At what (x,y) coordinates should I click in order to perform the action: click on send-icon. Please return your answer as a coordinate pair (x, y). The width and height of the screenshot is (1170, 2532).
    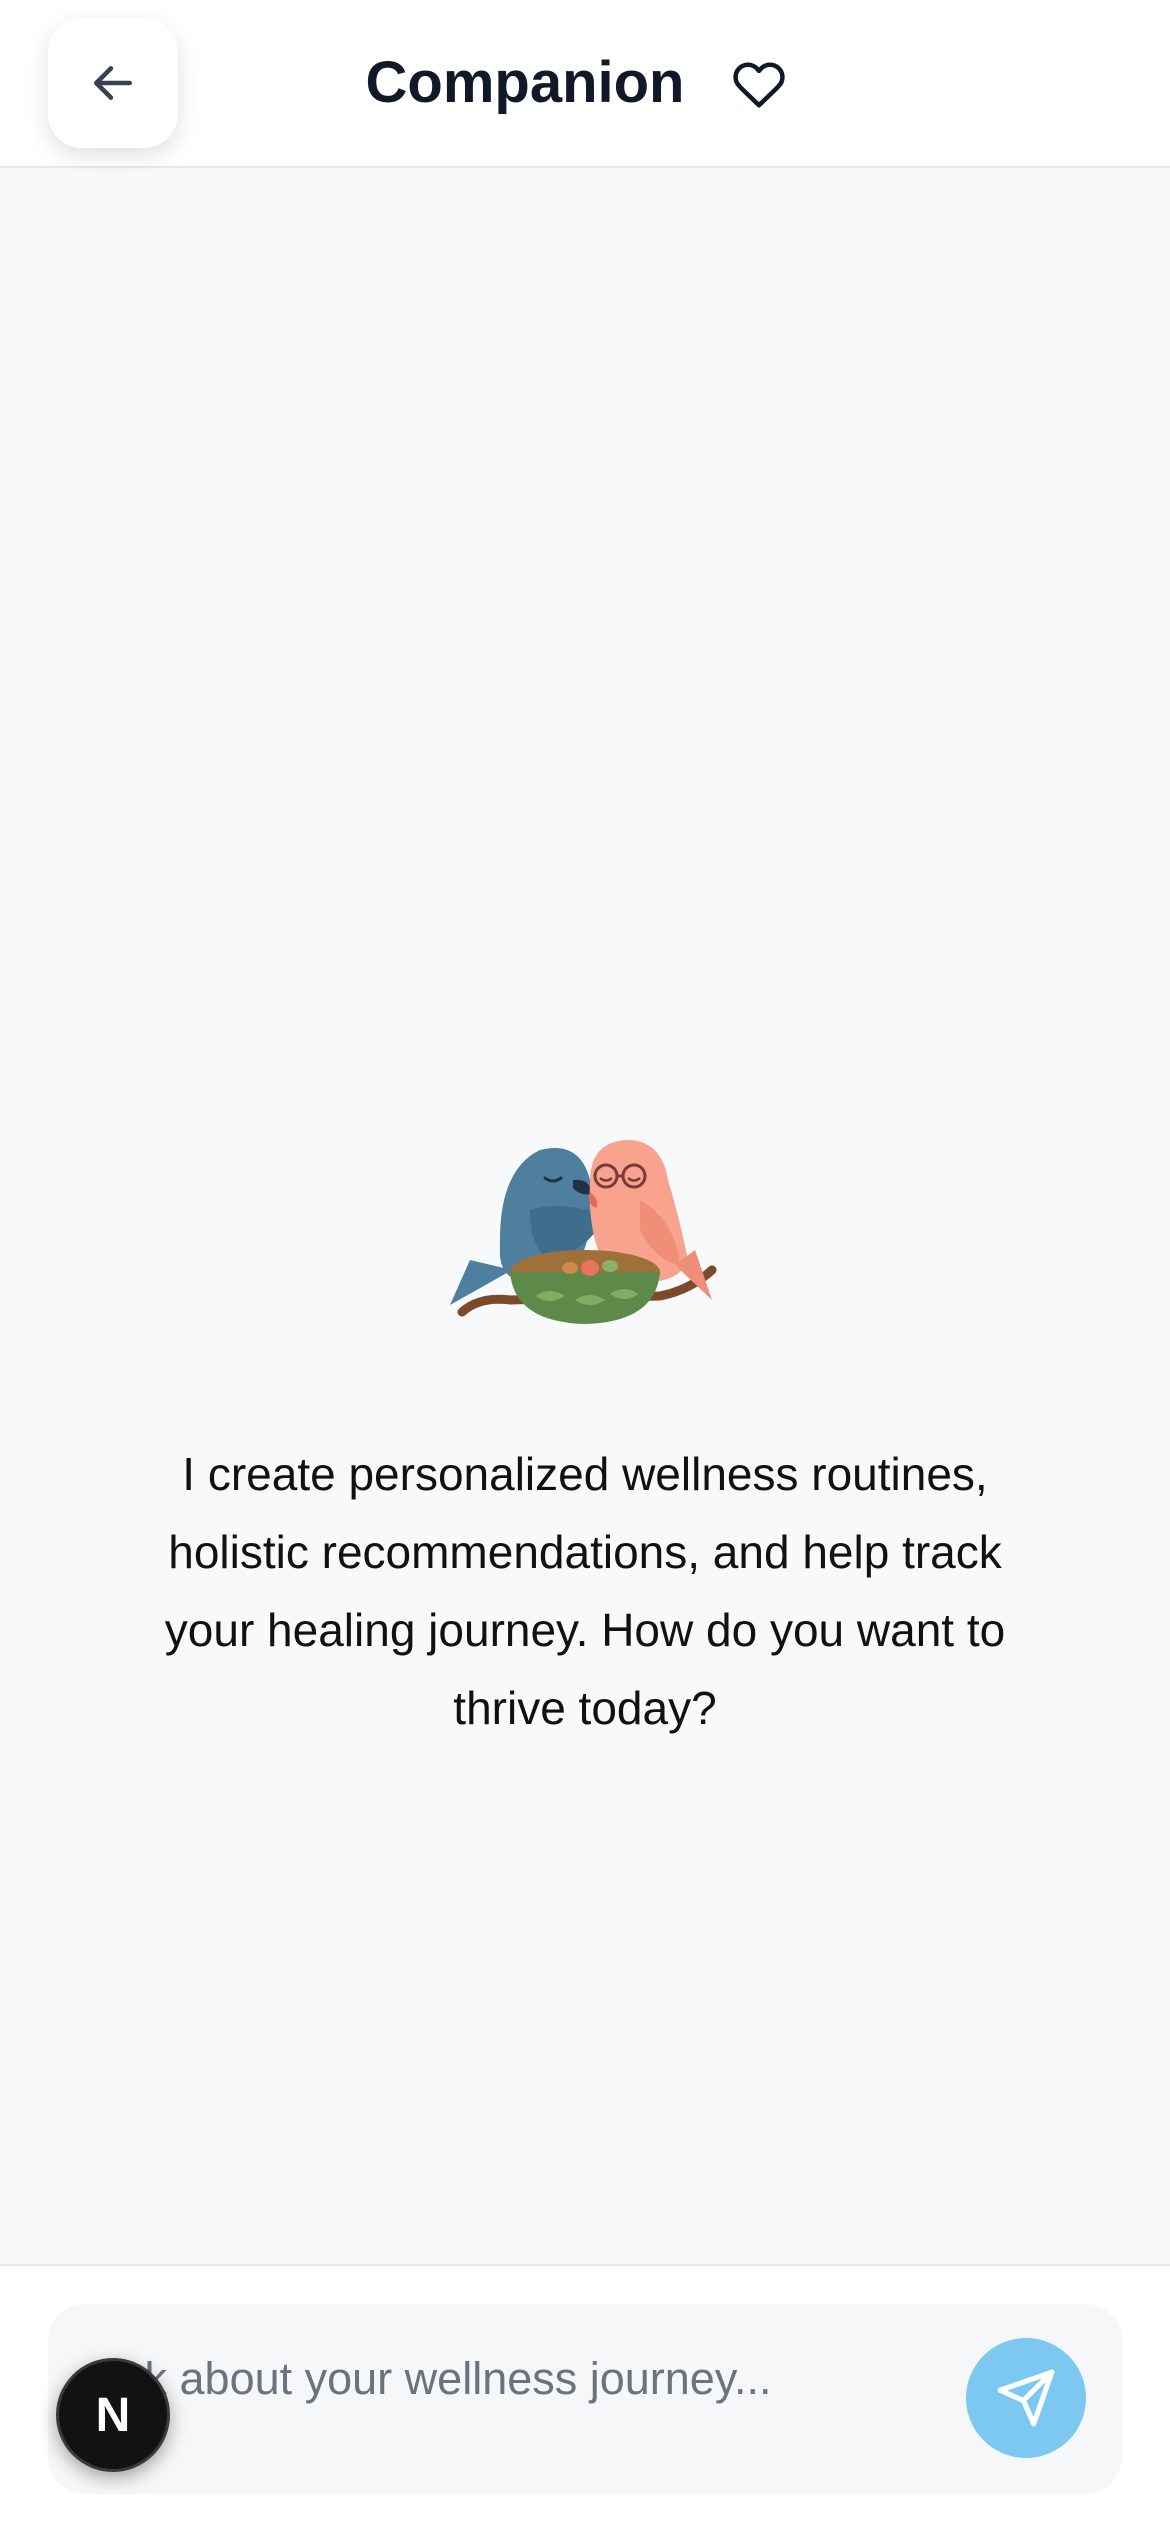
    Looking at the image, I should click on (1026, 2398).